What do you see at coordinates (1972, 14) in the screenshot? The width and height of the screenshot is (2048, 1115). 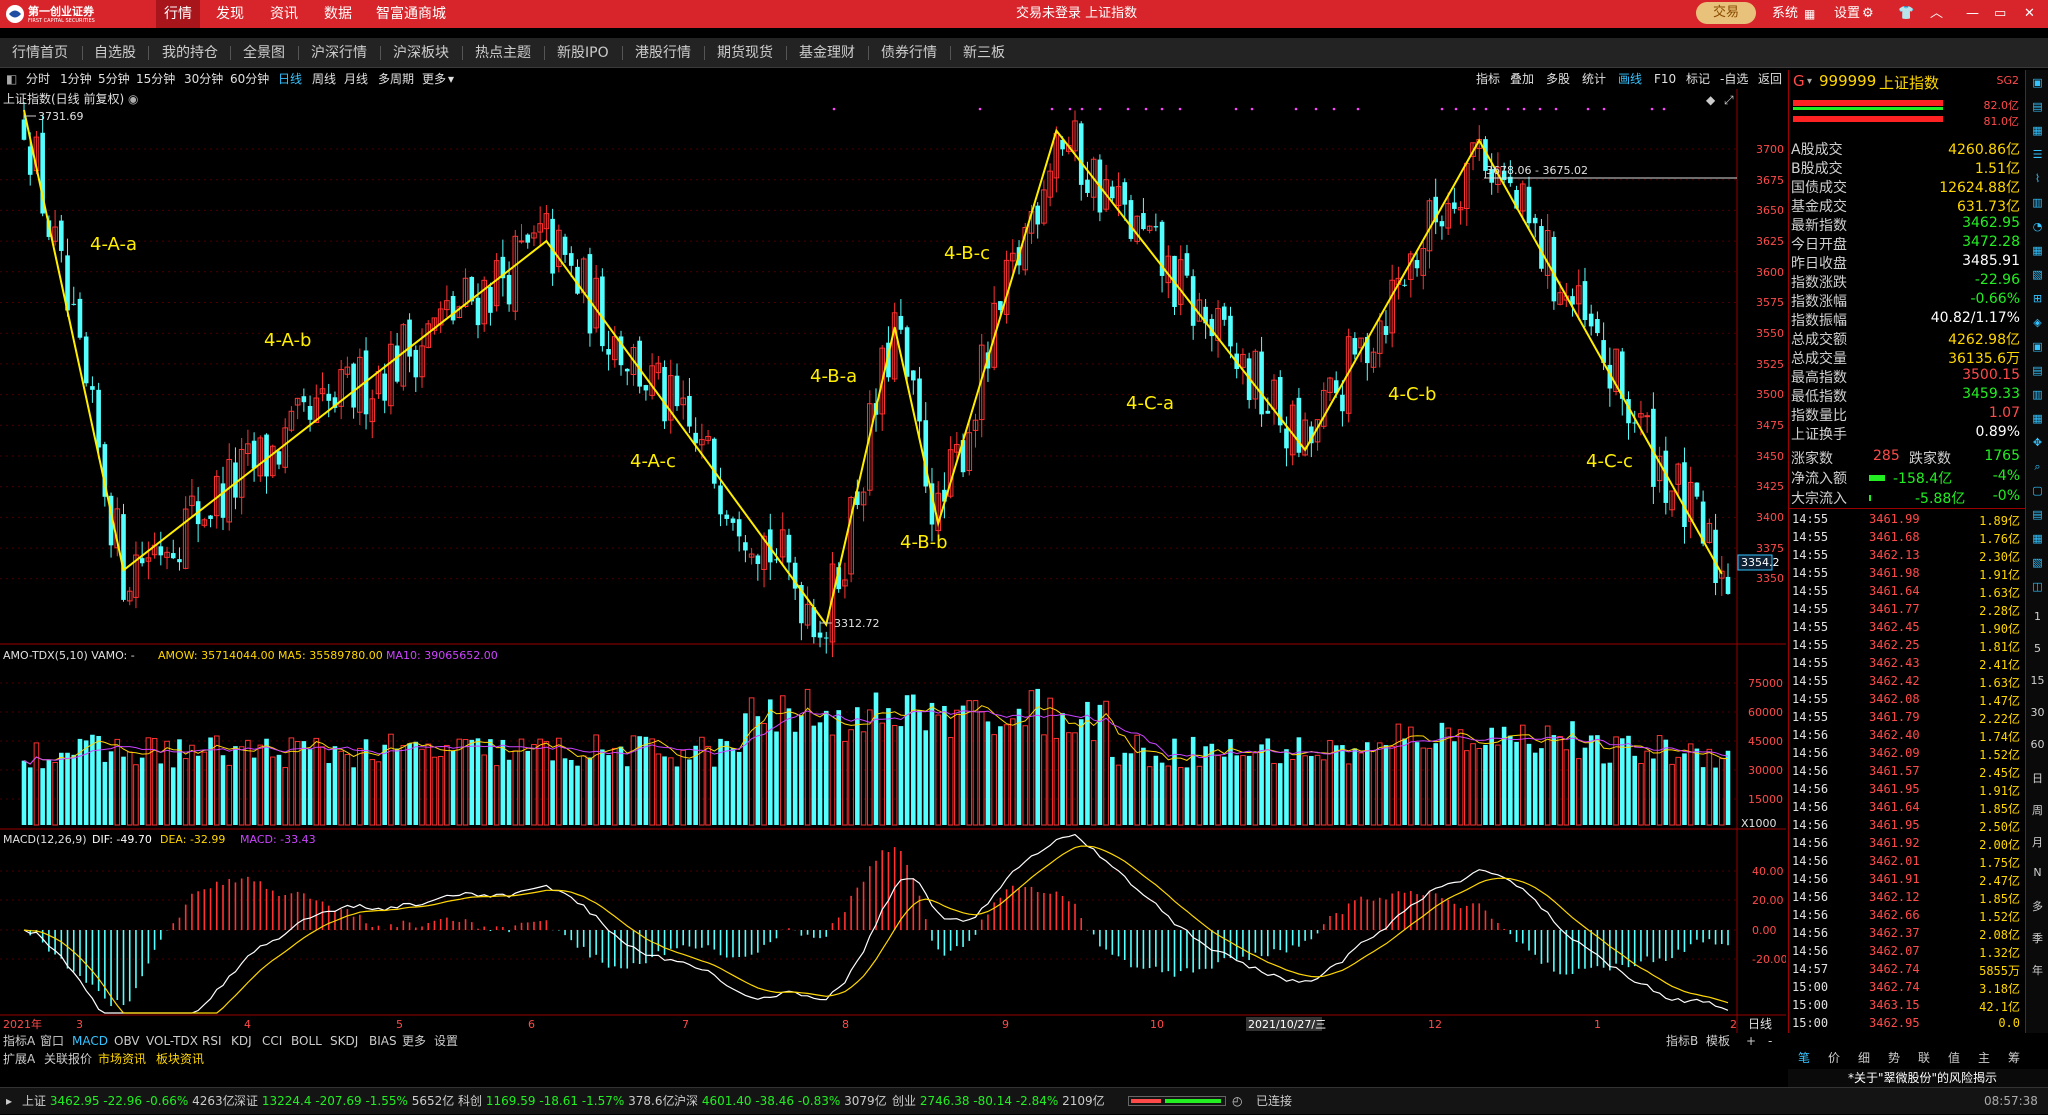 I see `minimize-icon: —` at bounding box center [1972, 14].